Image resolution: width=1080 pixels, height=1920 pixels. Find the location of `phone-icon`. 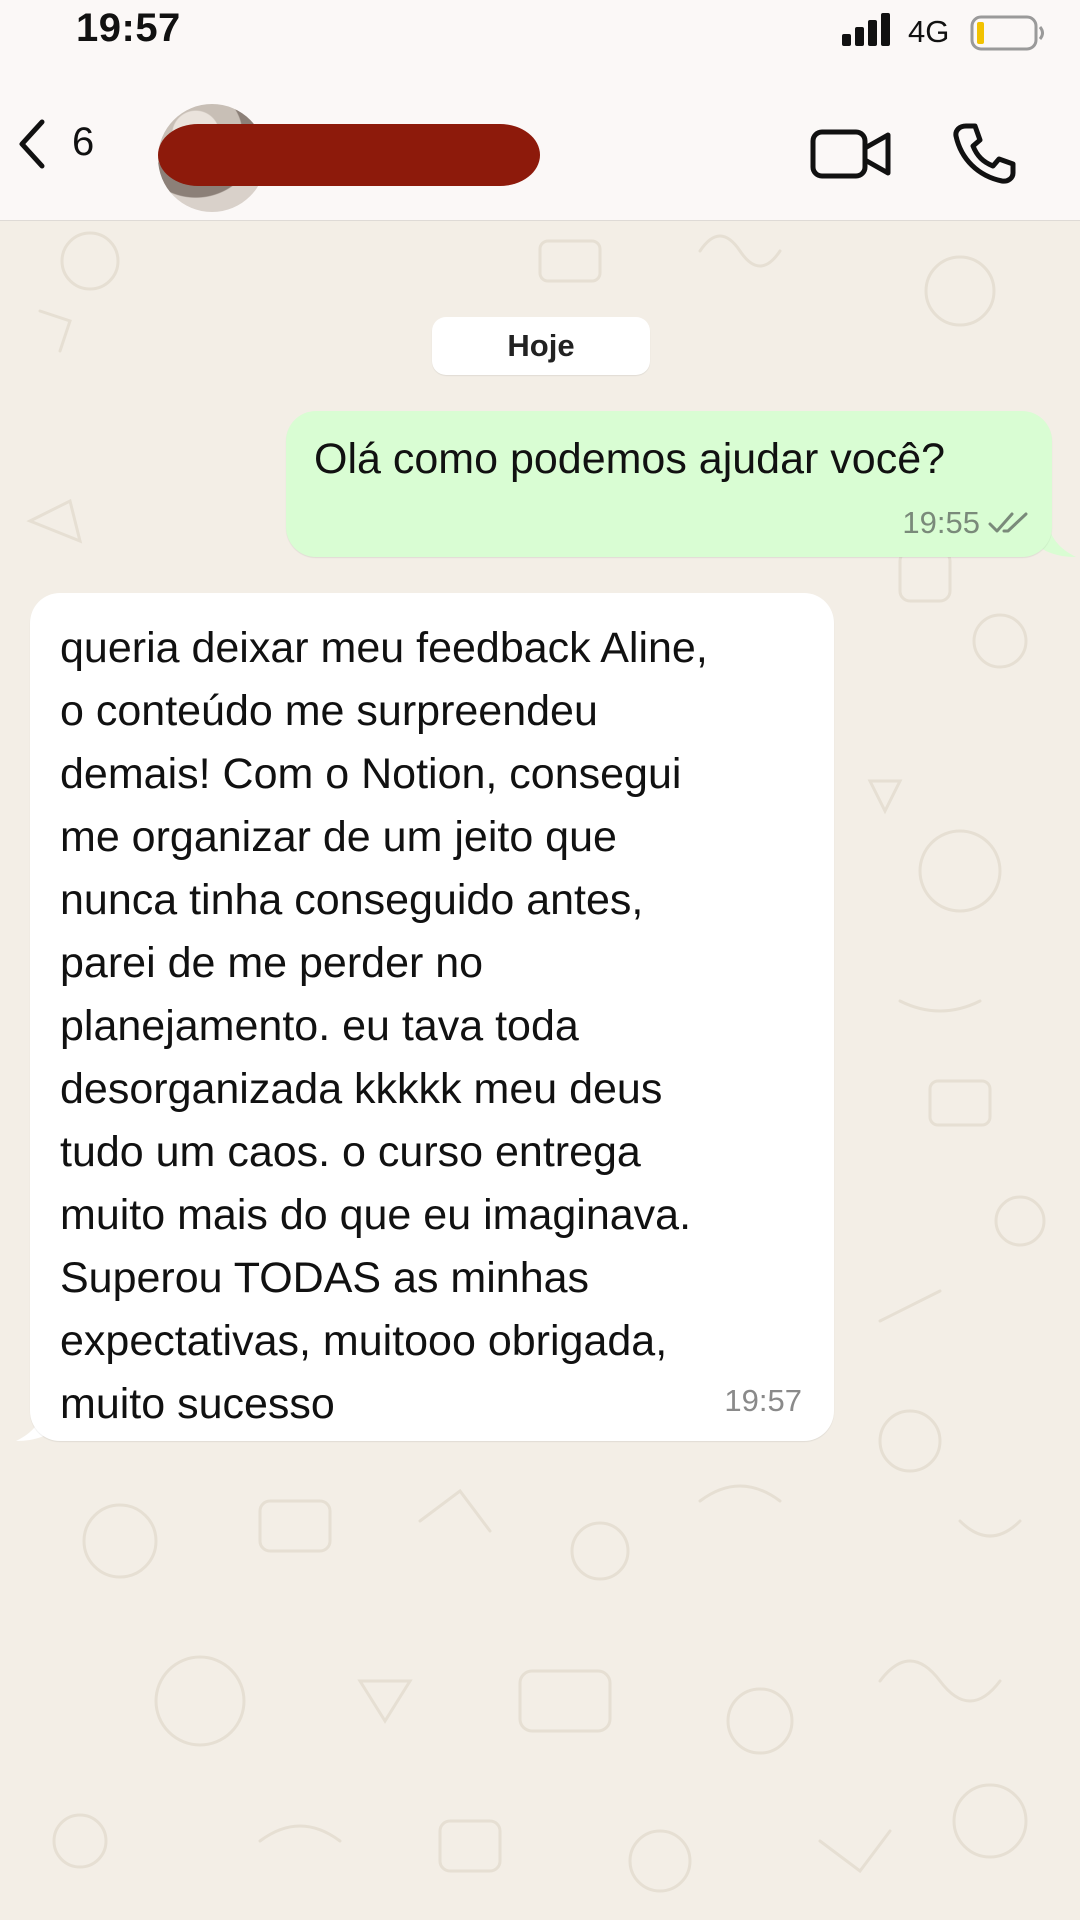

phone-icon is located at coordinates (984, 154).